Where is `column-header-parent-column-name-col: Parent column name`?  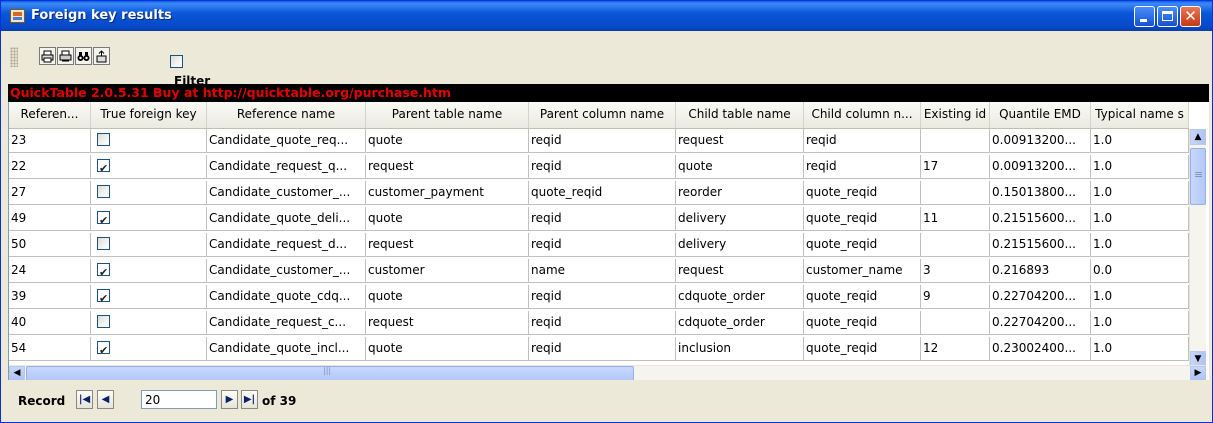
column-header-parent-column-name-col: Parent column name is located at coordinates (602, 115).